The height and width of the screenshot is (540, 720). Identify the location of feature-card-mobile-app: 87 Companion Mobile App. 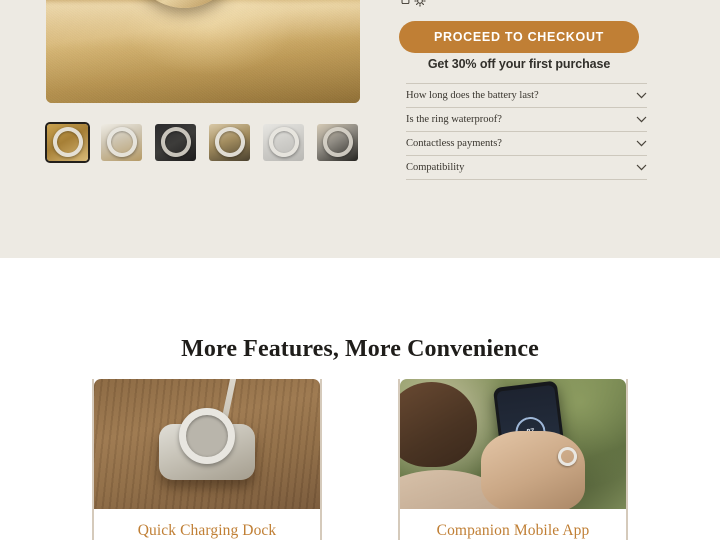
(513, 459).